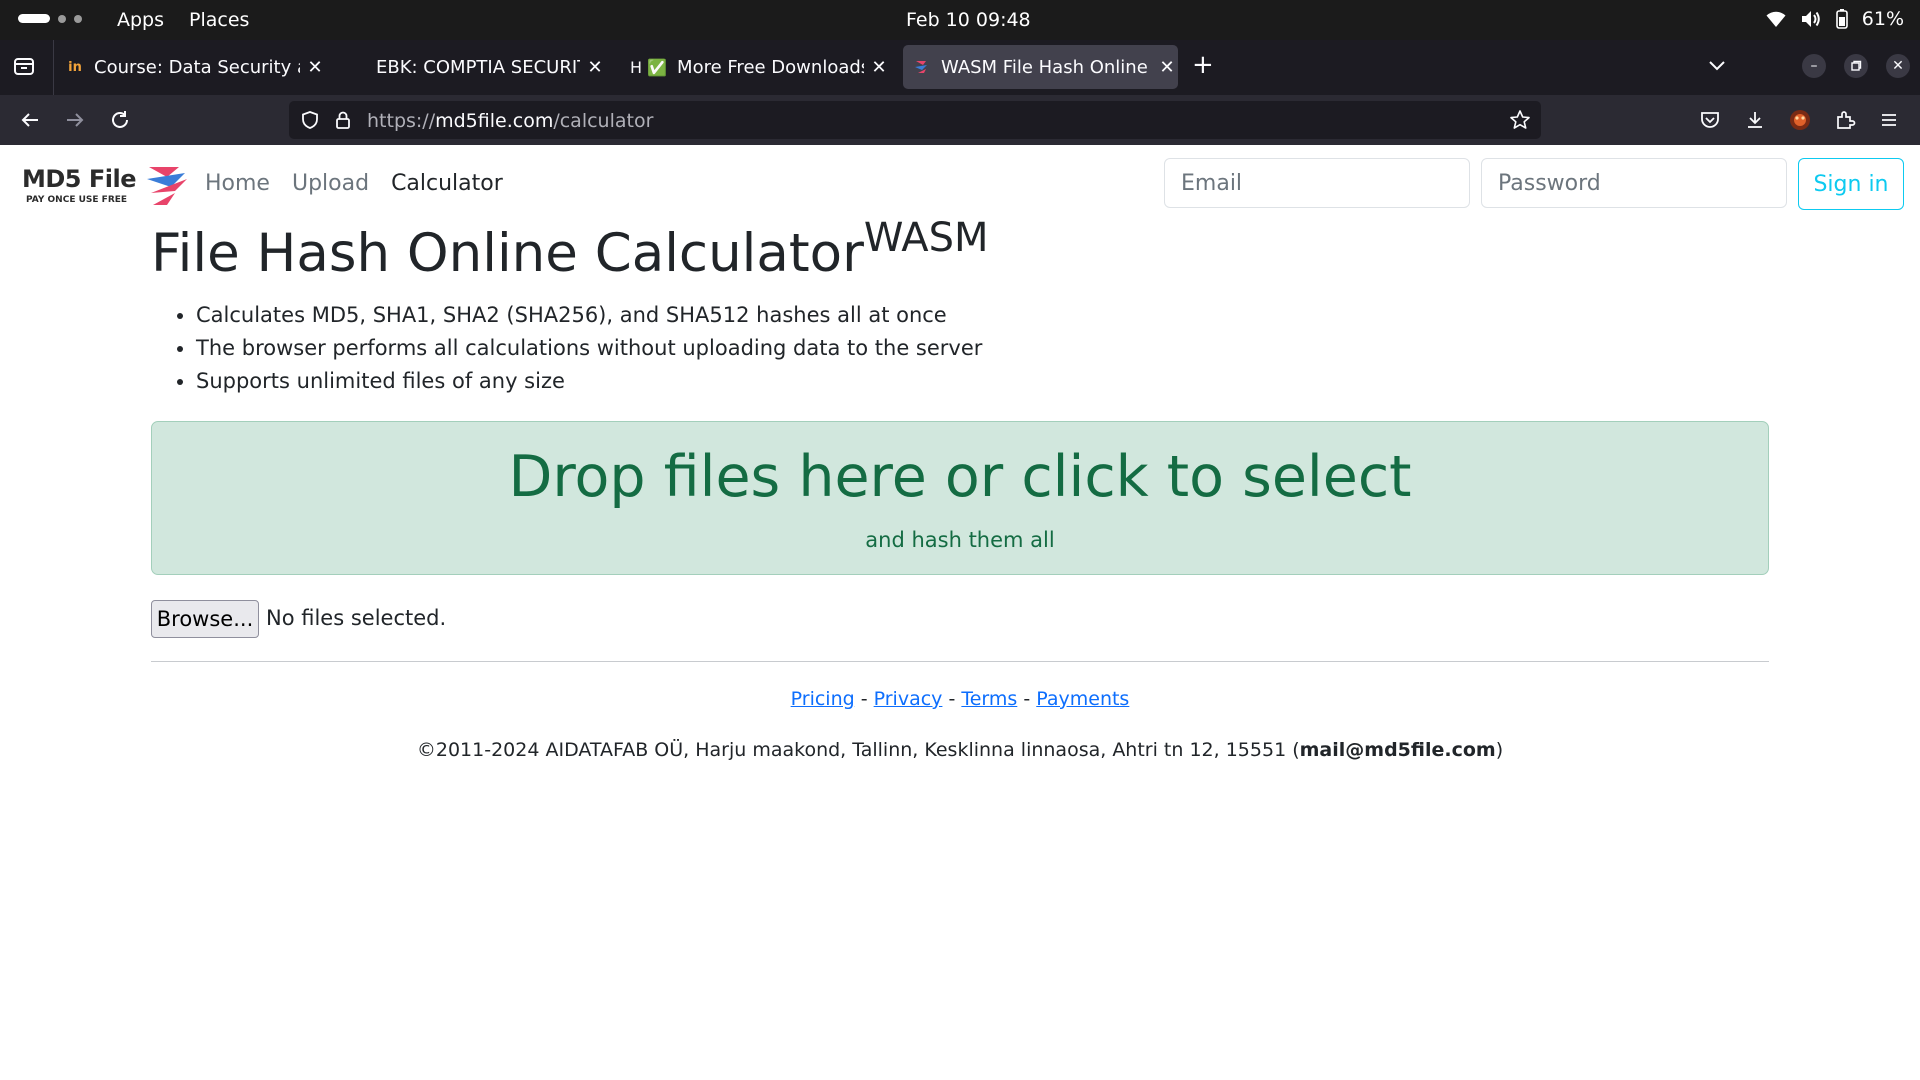 This screenshot has width=1920, height=1080. What do you see at coordinates (1800, 120) in the screenshot?
I see `extension-avatar-icon` at bounding box center [1800, 120].